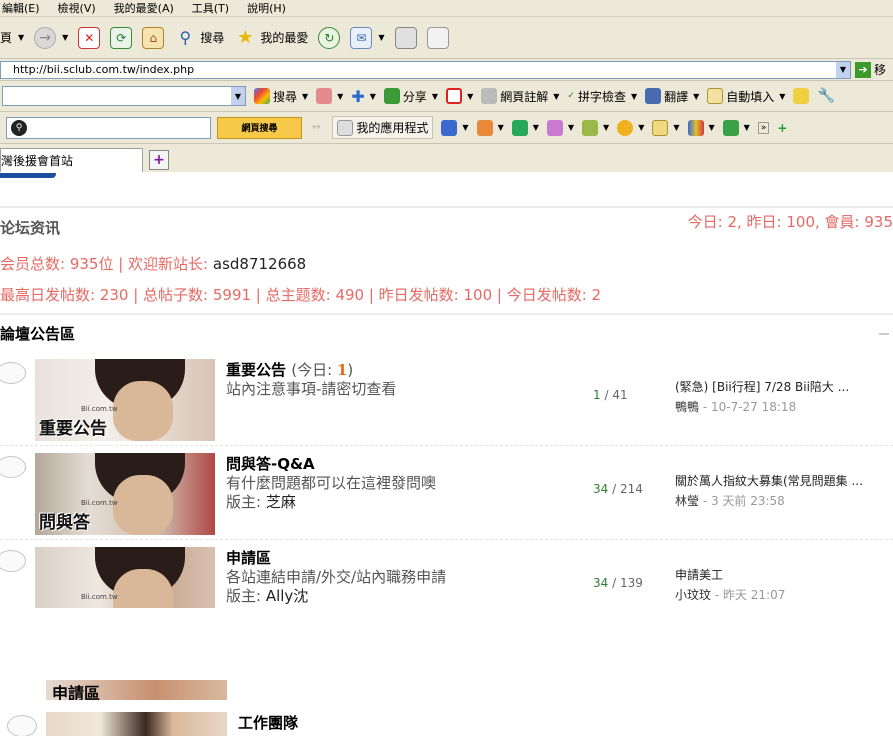 Image resolution: width=893 pixels, height=736 pixels. Describe the element at coordinates (289, 369) in the screenshot. I see `forum-name: 重要公告 (今日: 1)` at that location.